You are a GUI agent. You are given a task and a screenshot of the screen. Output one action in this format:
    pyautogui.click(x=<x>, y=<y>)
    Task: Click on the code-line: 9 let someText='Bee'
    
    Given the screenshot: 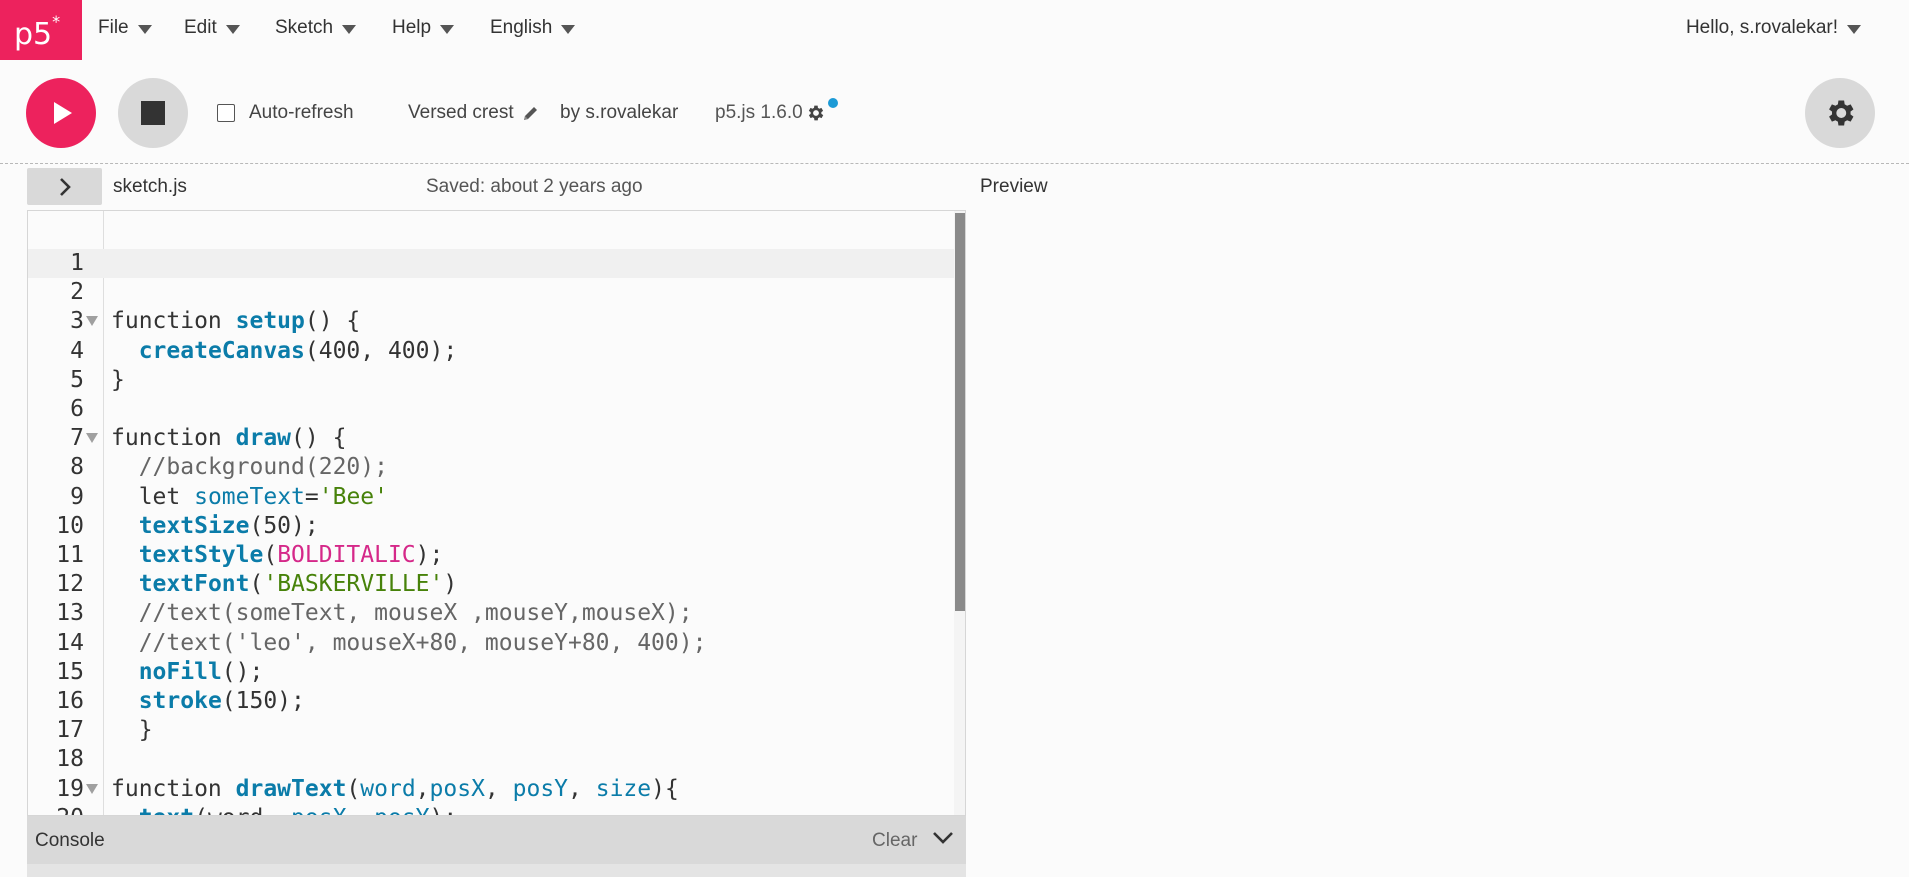 What is the action you would take?
    pyautogui.click(x=491, y=497)
    